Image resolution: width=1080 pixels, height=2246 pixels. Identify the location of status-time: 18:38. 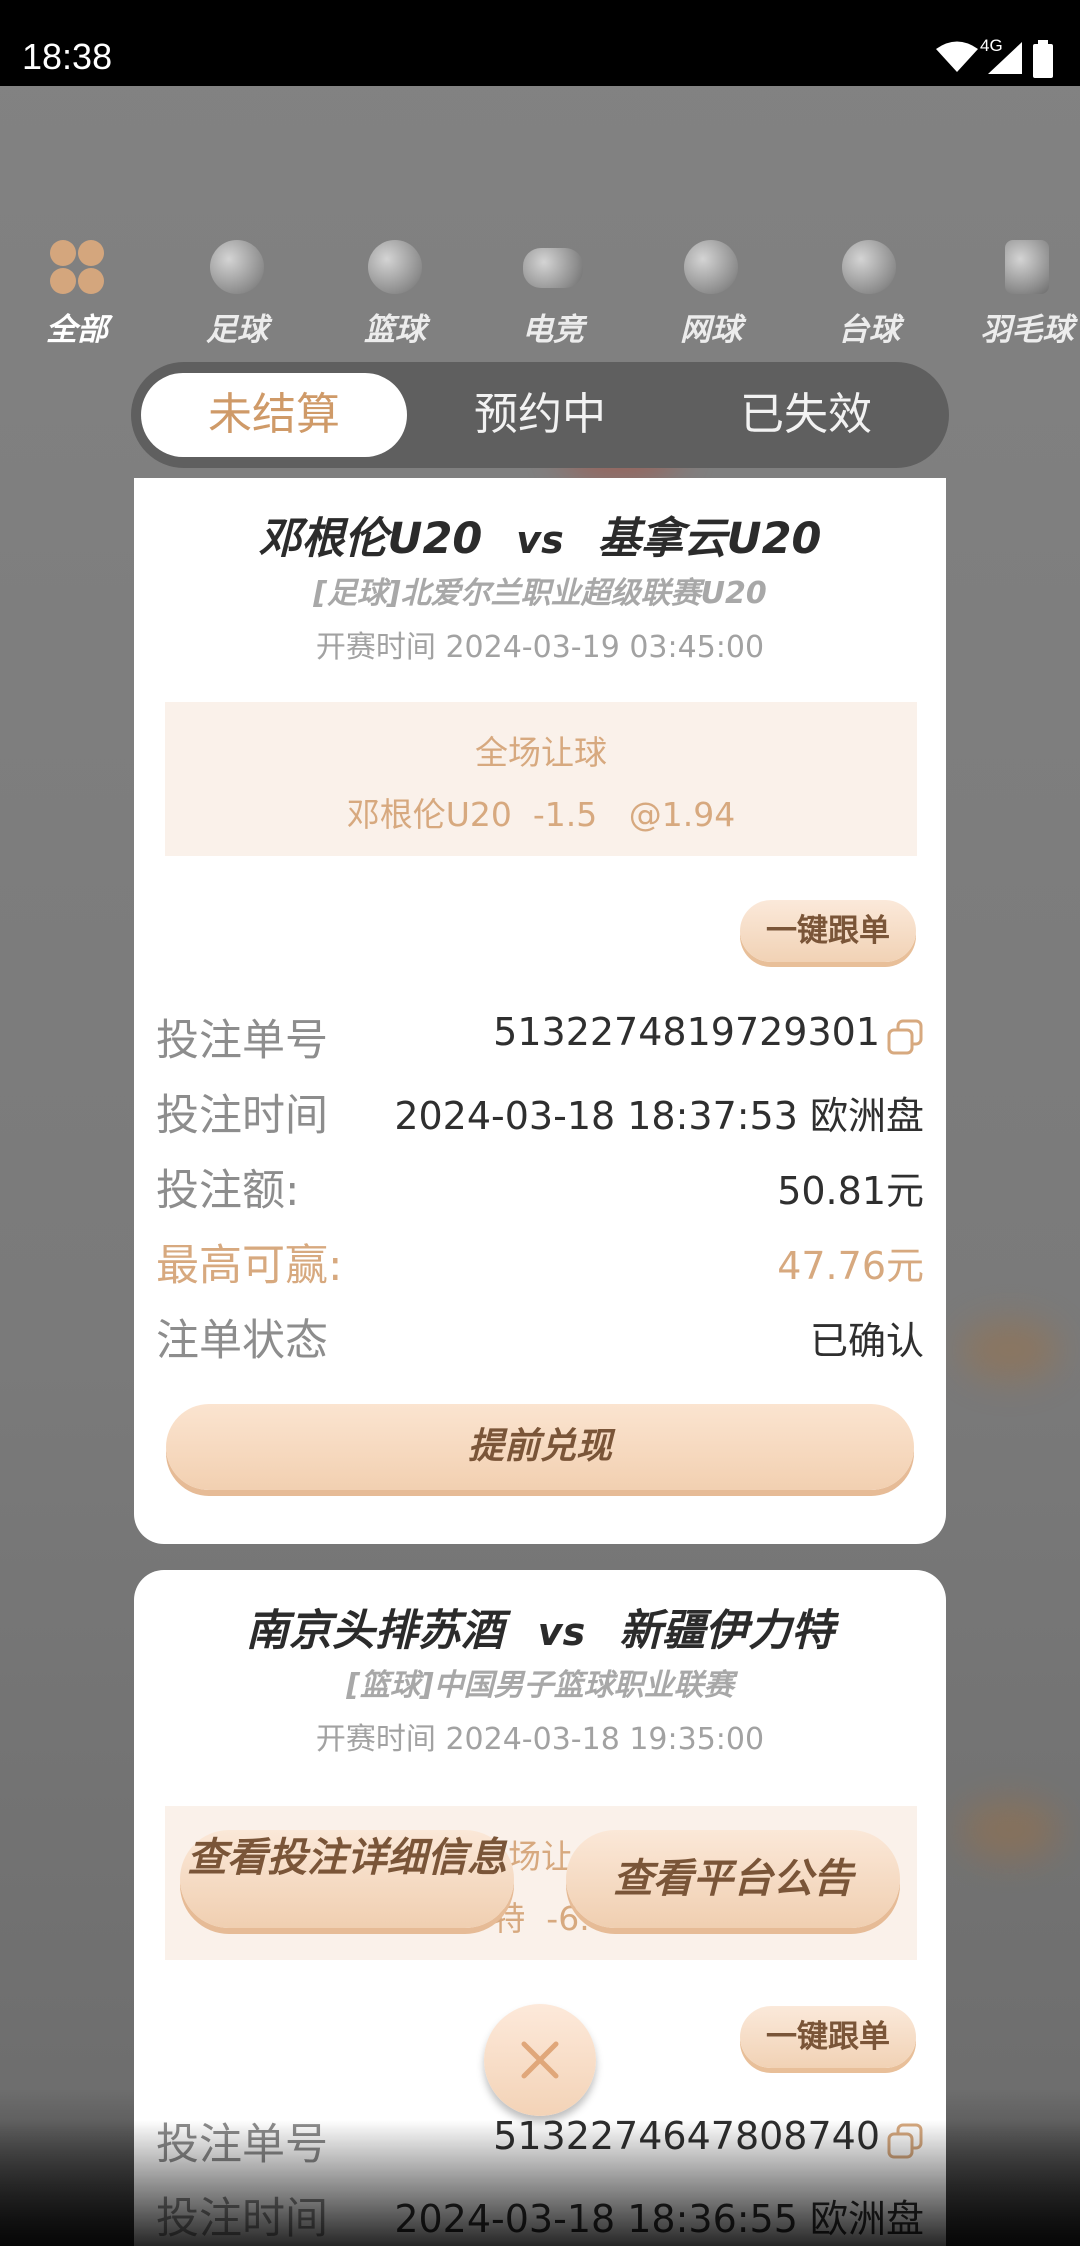
(67, 56).